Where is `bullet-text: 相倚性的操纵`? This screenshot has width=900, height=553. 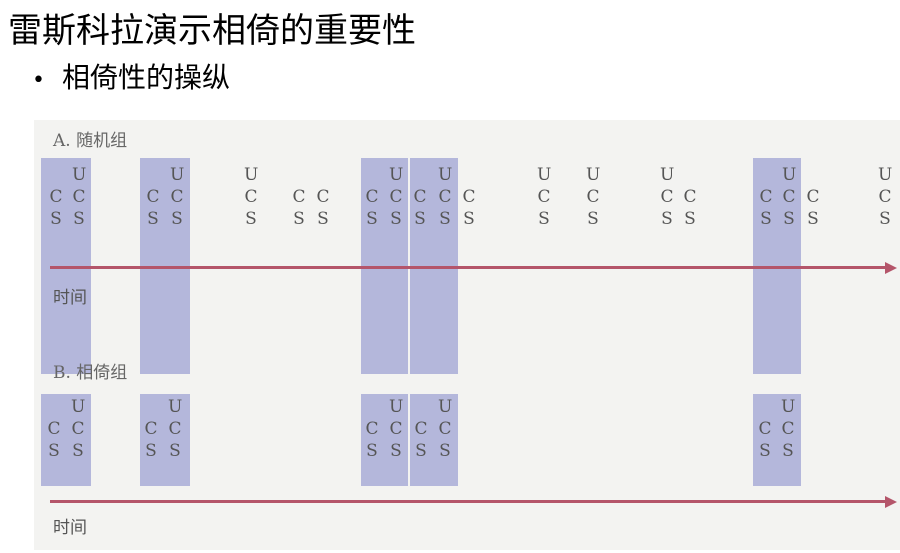 bullet-text: 相倚性的操纵 is located at coordinates (146, 77).